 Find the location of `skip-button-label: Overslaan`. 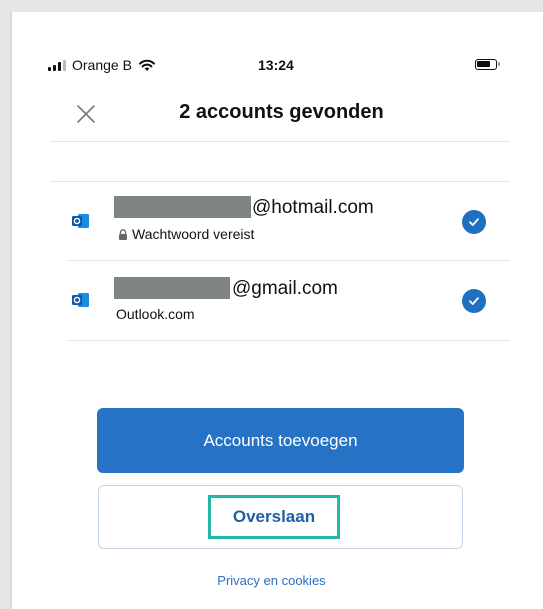

skip-button-label: Overslaan is located at coordinates (274, 517).